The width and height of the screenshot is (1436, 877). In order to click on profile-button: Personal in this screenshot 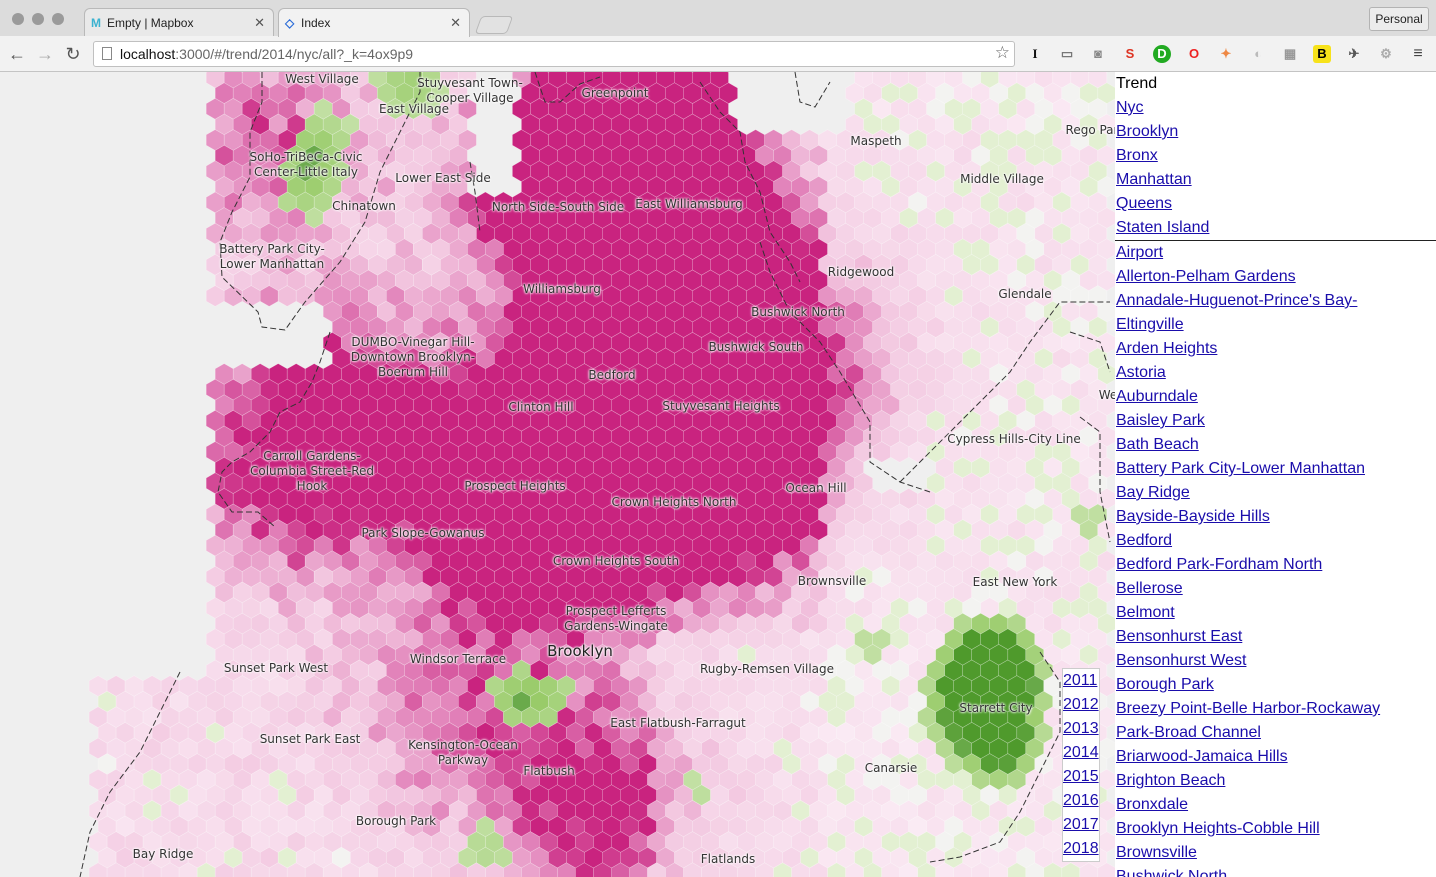, I will do `click(1399, 19)`.